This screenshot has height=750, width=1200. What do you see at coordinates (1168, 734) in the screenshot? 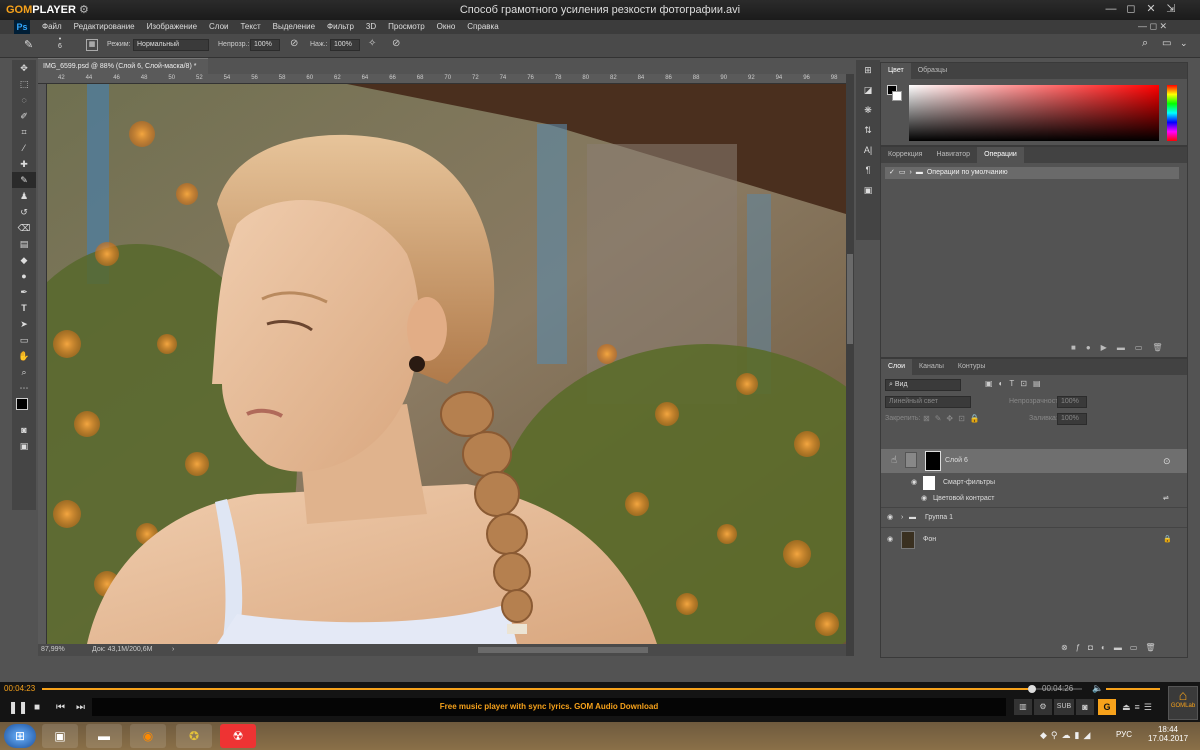
I see `clock: 18:44 17.04.2017` at bounding box center [1168, 734].